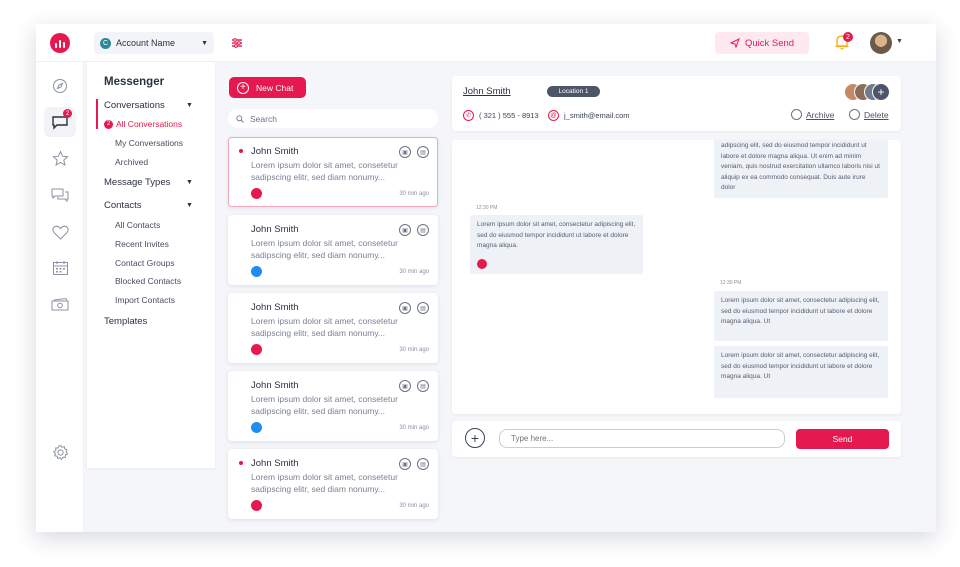 The image size is (960, 567). Describe the element at coordinates (60, 86) in the screenshot. I see `compass-icon` at that location.